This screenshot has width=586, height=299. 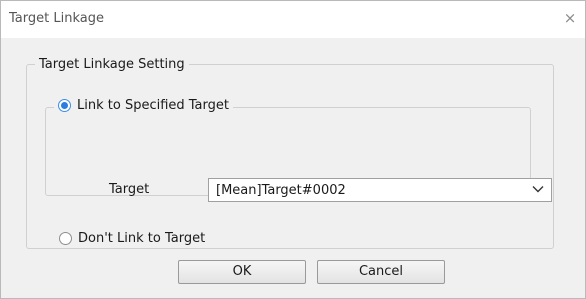 I want to click on link-to-specified-target-radio: Link to Specified Target, so click(x=143, y=105).